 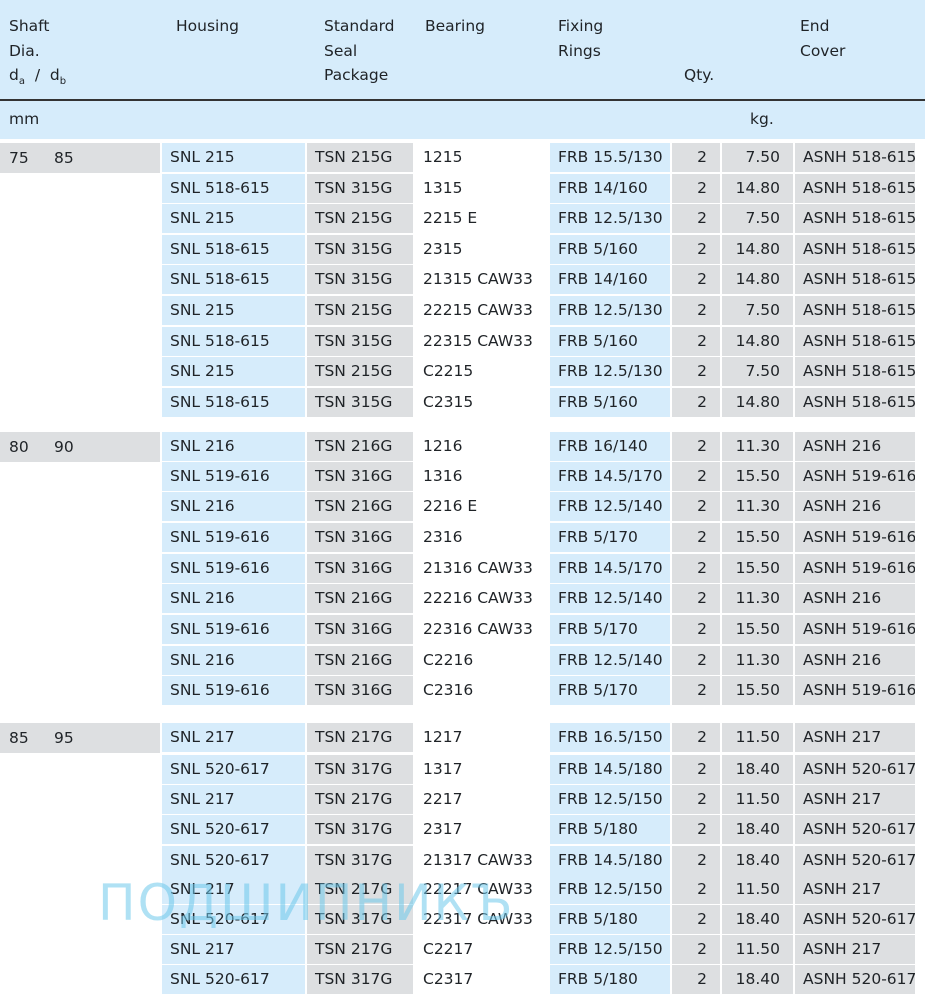 What do you see at coordinates (233, 506) in the screenshot?
I see `cell-housing: SNL 216` at bounding box center [233, 506].